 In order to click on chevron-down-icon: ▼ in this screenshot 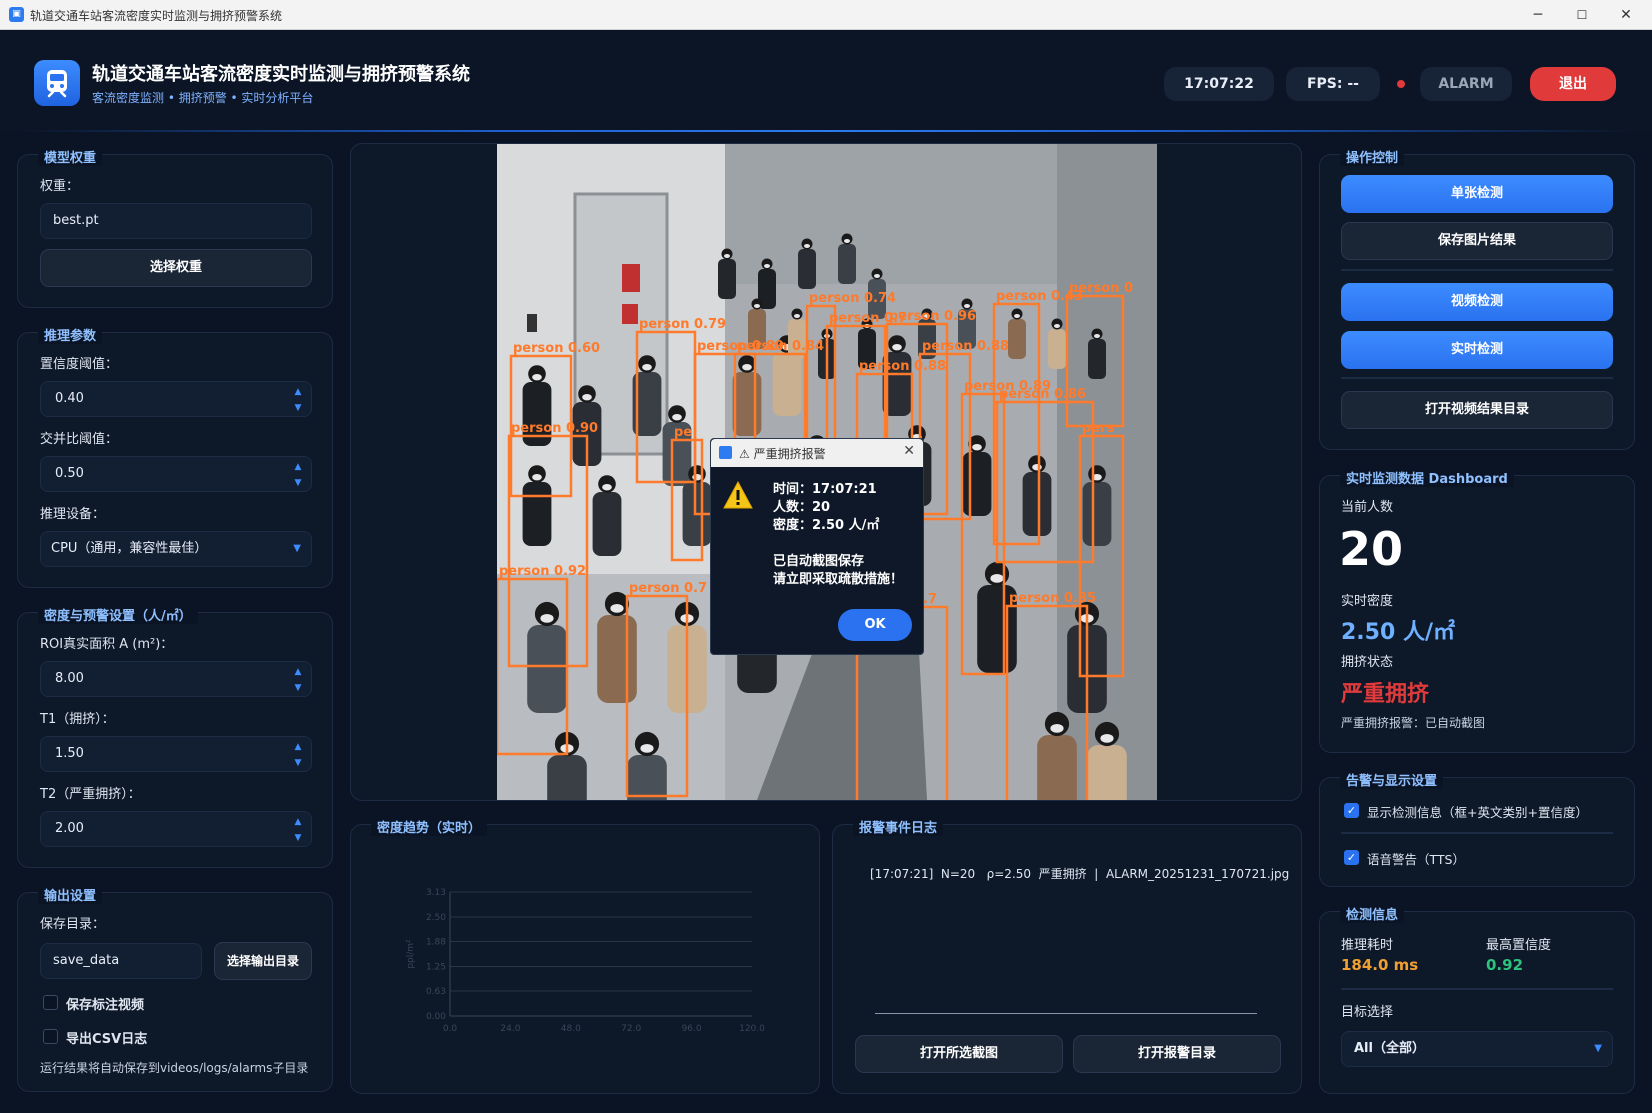, I will do `click(297, 548)`.